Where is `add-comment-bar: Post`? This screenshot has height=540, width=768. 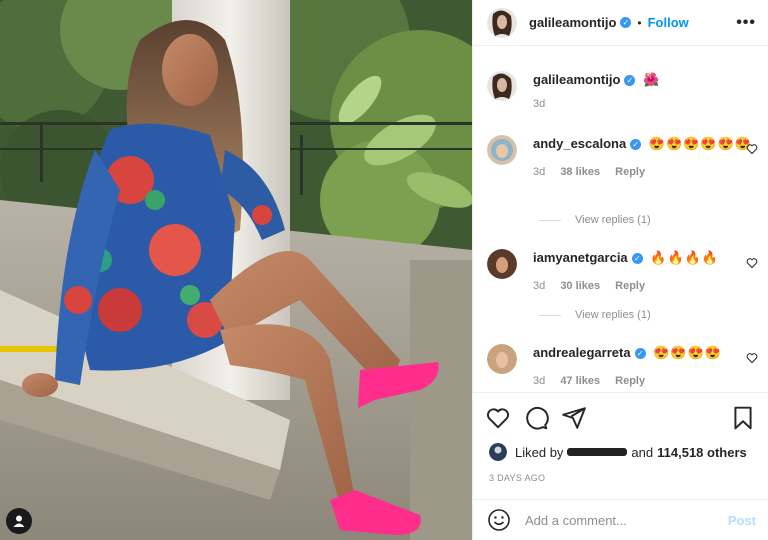
add-comment-bar: Post is located at coordinates (620, 519).